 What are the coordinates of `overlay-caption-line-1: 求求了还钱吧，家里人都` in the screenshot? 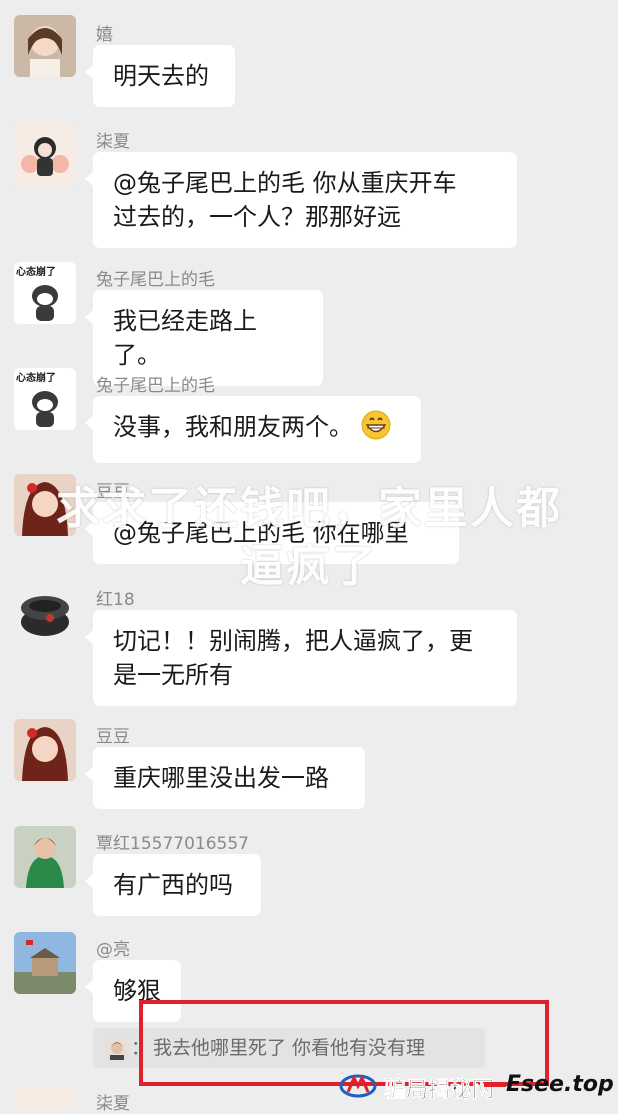 It's located at (309, 508).